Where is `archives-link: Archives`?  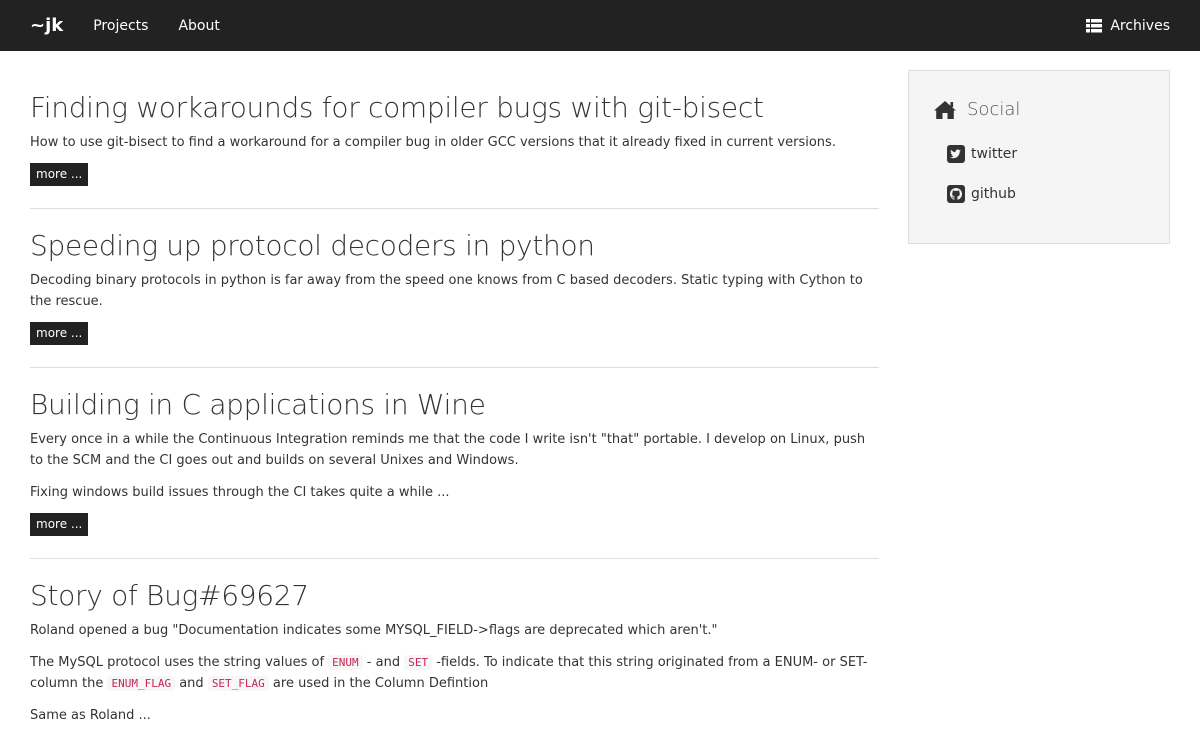 archives-link: Archives is located at coordinates (1128, 25).